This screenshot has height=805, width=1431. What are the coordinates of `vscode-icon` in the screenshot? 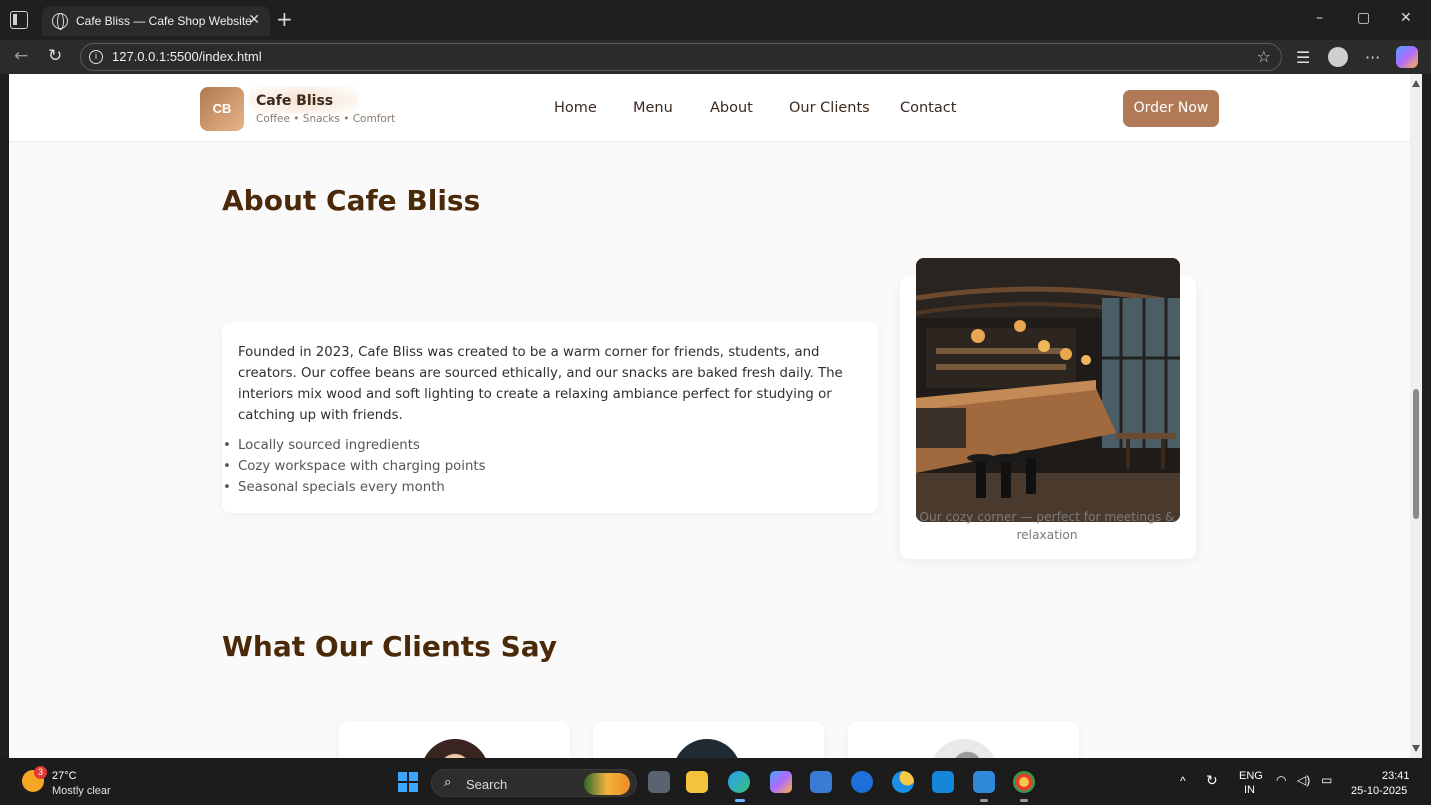 It's located at (984, 782).